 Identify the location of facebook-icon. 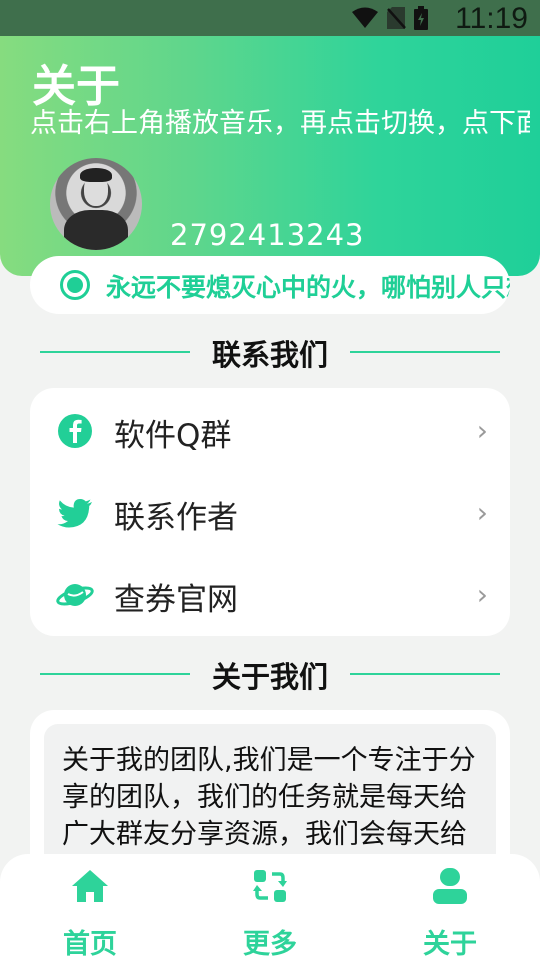
(75, 431).